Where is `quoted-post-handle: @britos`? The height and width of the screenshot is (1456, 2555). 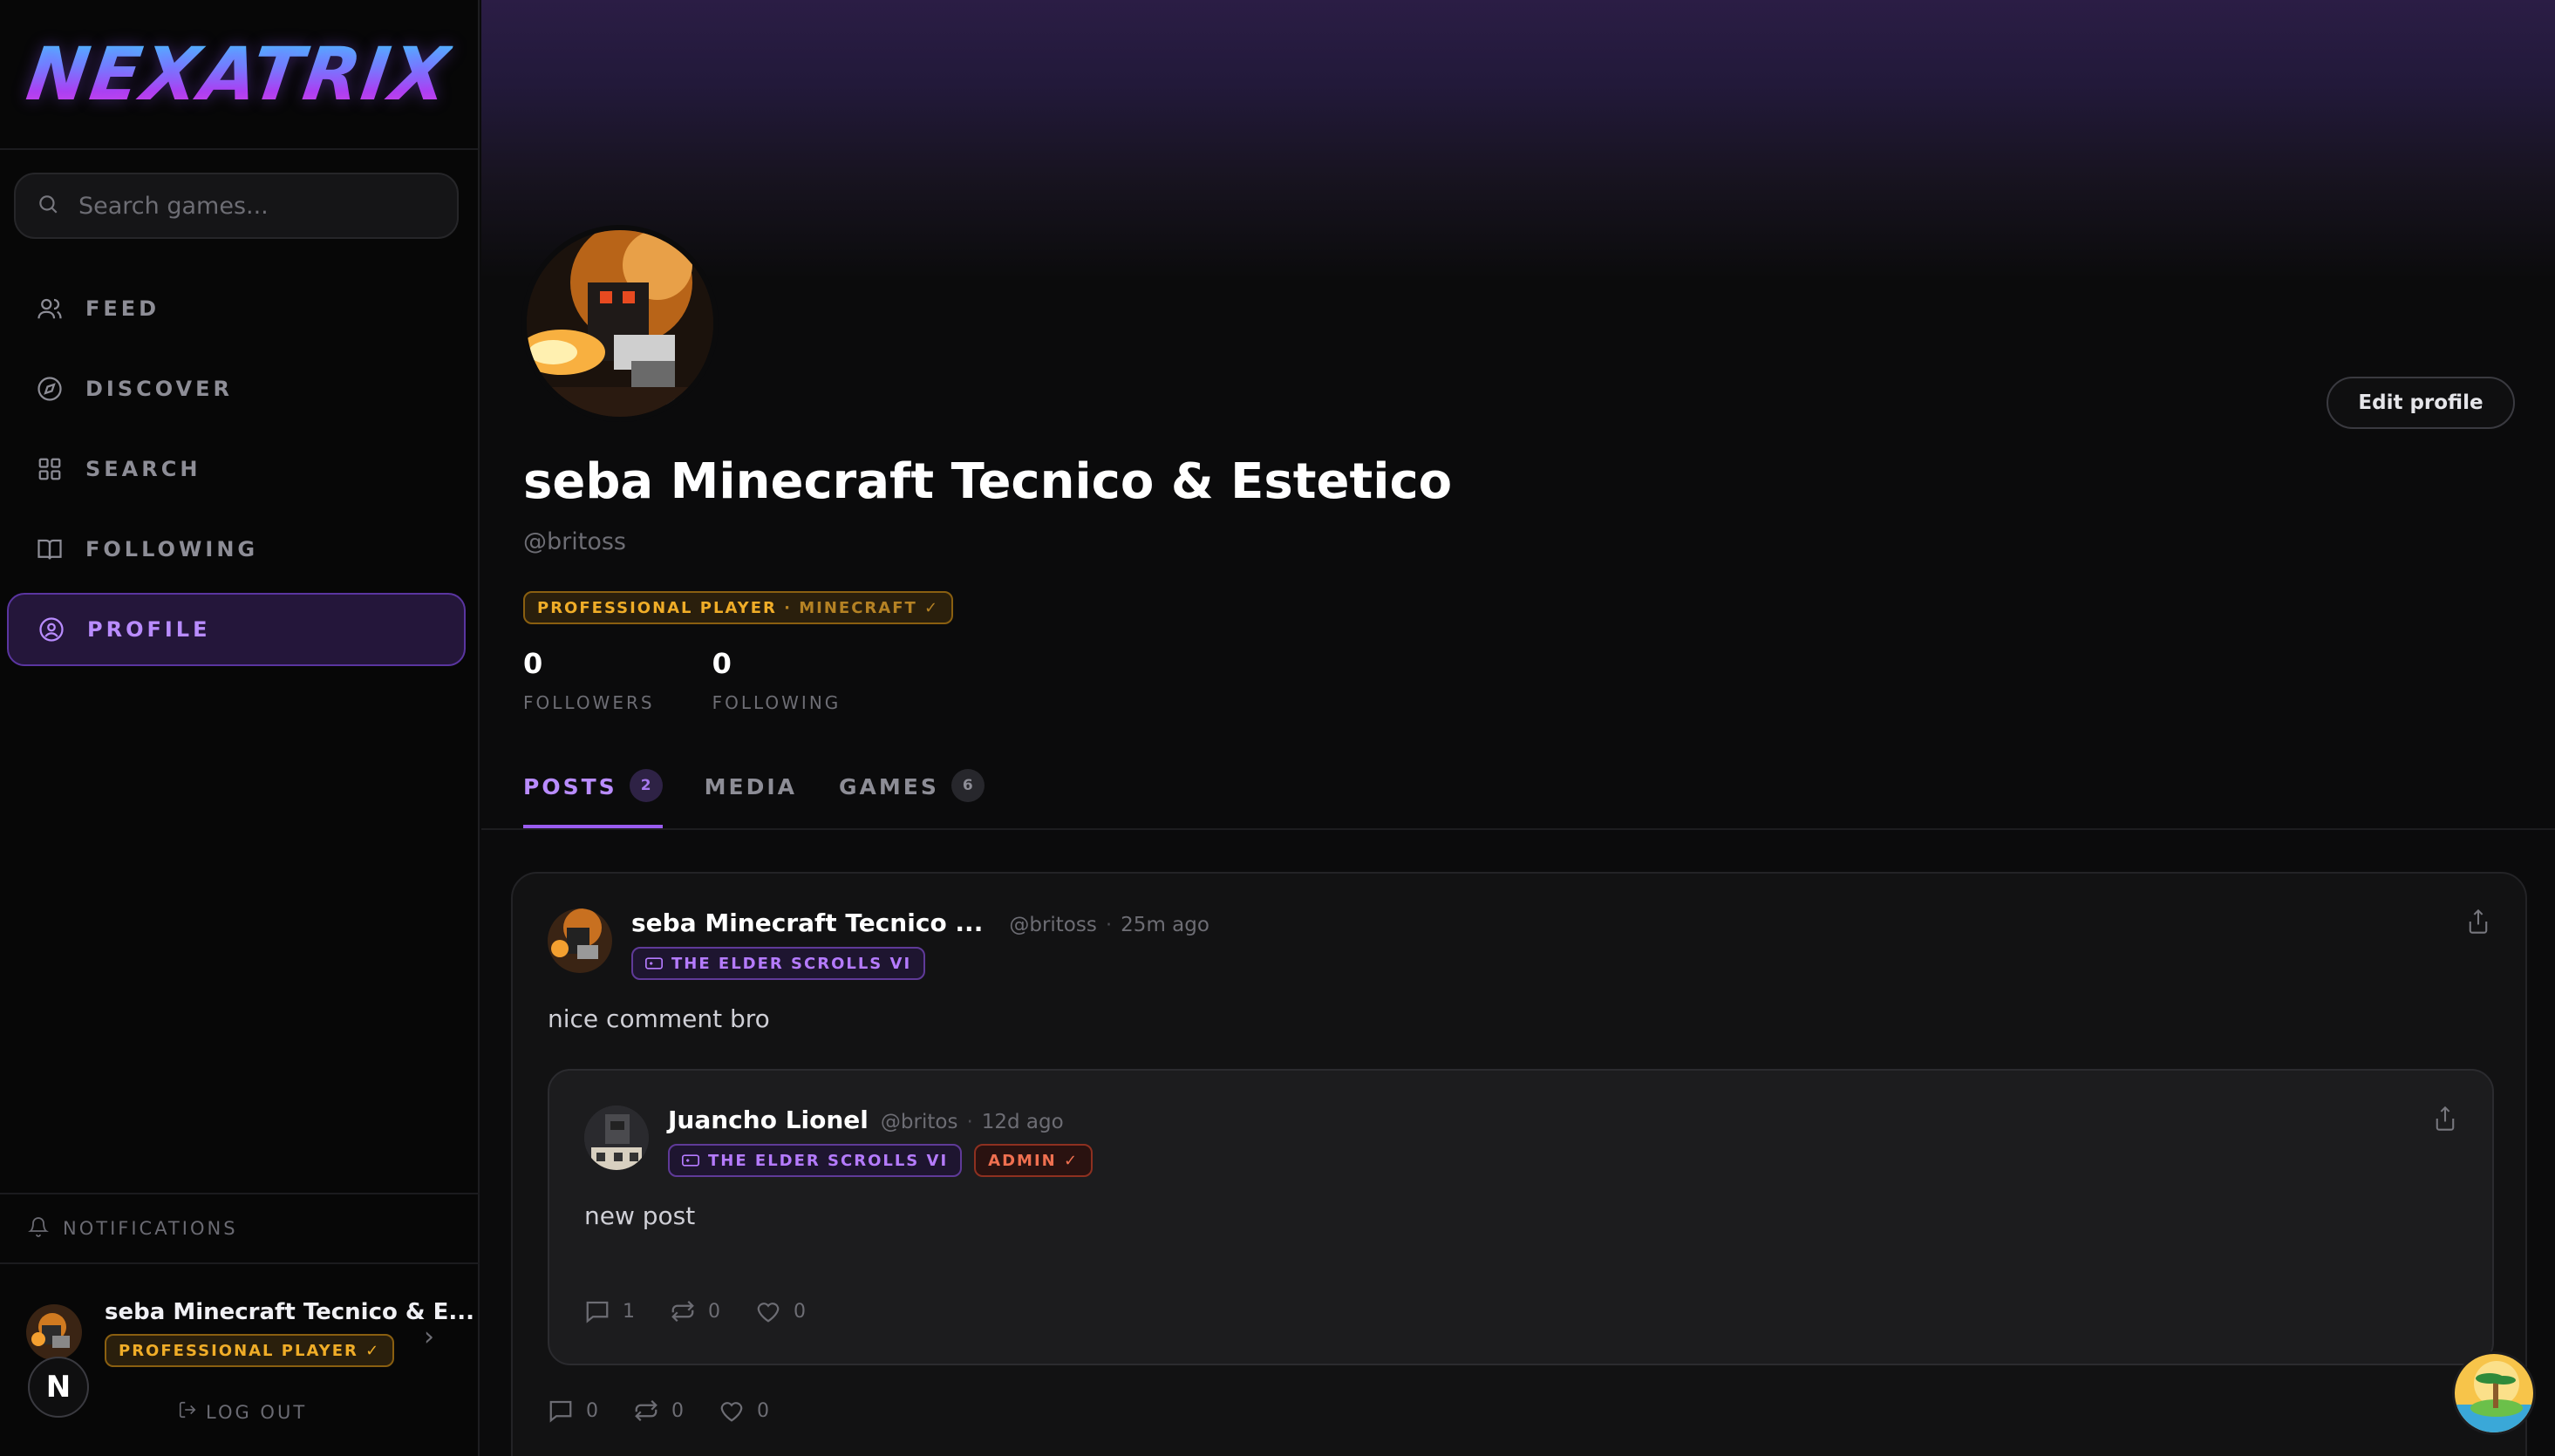 quoted-post-handle: @britos is located at coordinates (919, 1122).